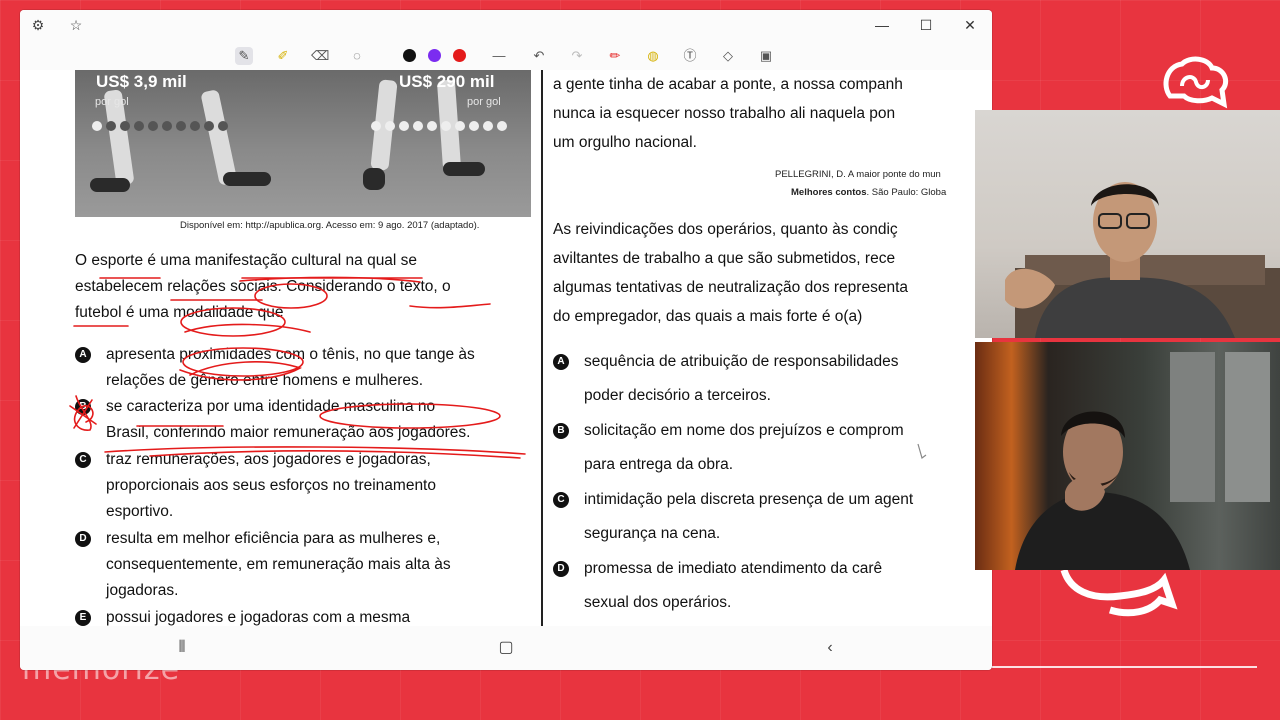 The image size is (1280, 720). I want to click on webcam-teacher-feed, so click(1127, 224).